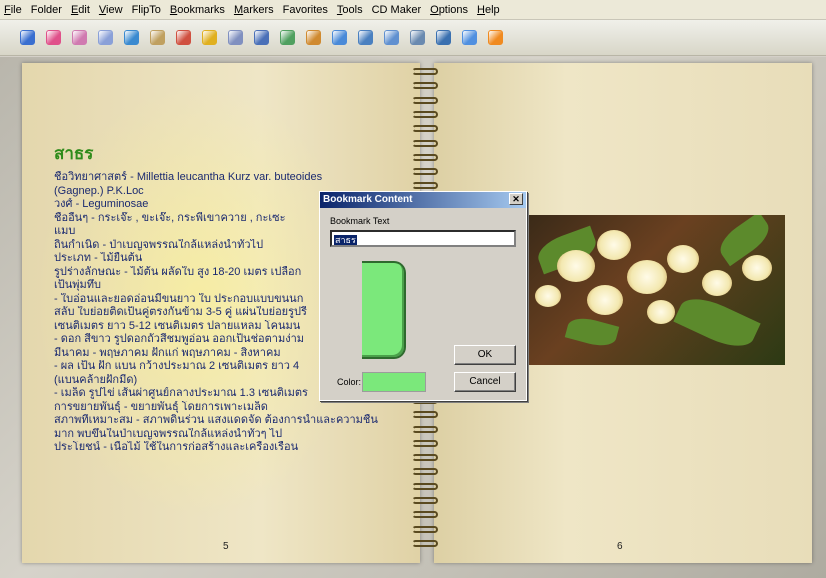  I want to click on dialog-title-bar: Bookmark Content ✕, so click(423, 200).